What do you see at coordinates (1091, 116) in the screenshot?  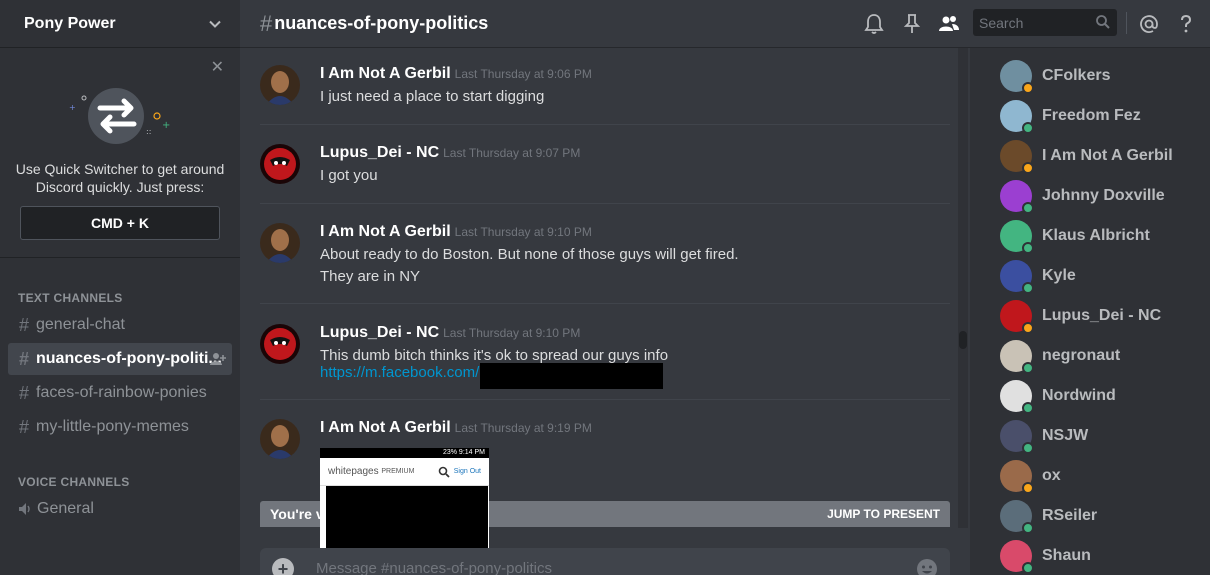 I see `member-name: Freedom Fez` at bounding box center [1091, 116].